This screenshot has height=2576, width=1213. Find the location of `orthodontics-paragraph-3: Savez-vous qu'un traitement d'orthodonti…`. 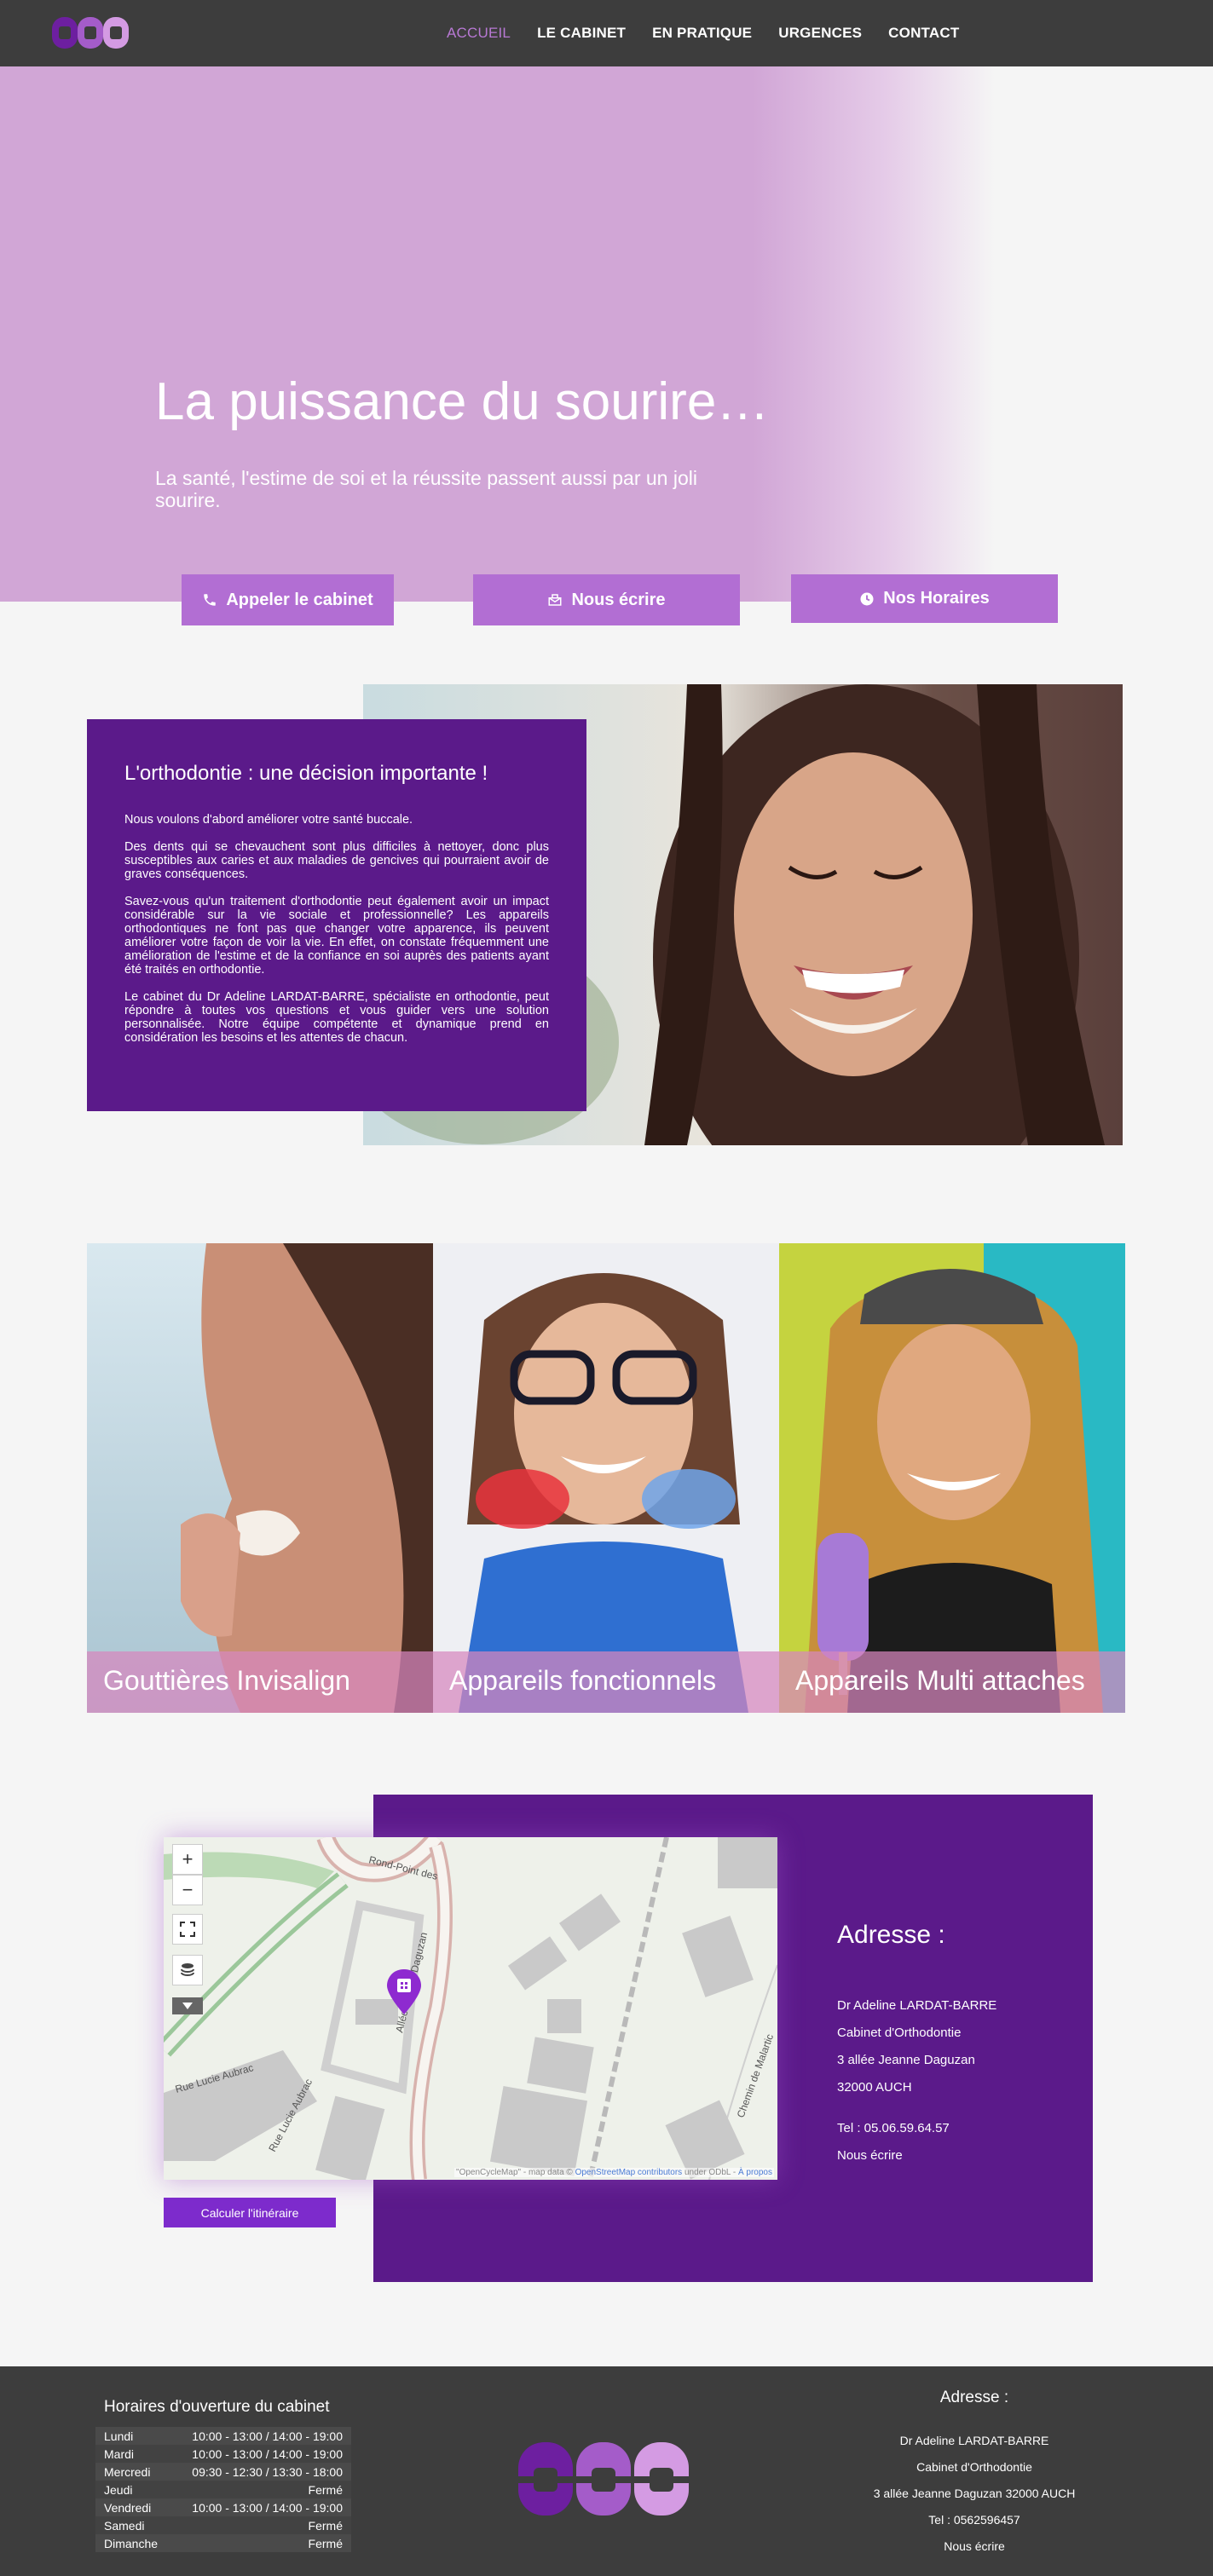

orthodontics-paragraph-3: Savez-vous qu'un traitement d'orthodonti… is located at coordinates (336, 936).